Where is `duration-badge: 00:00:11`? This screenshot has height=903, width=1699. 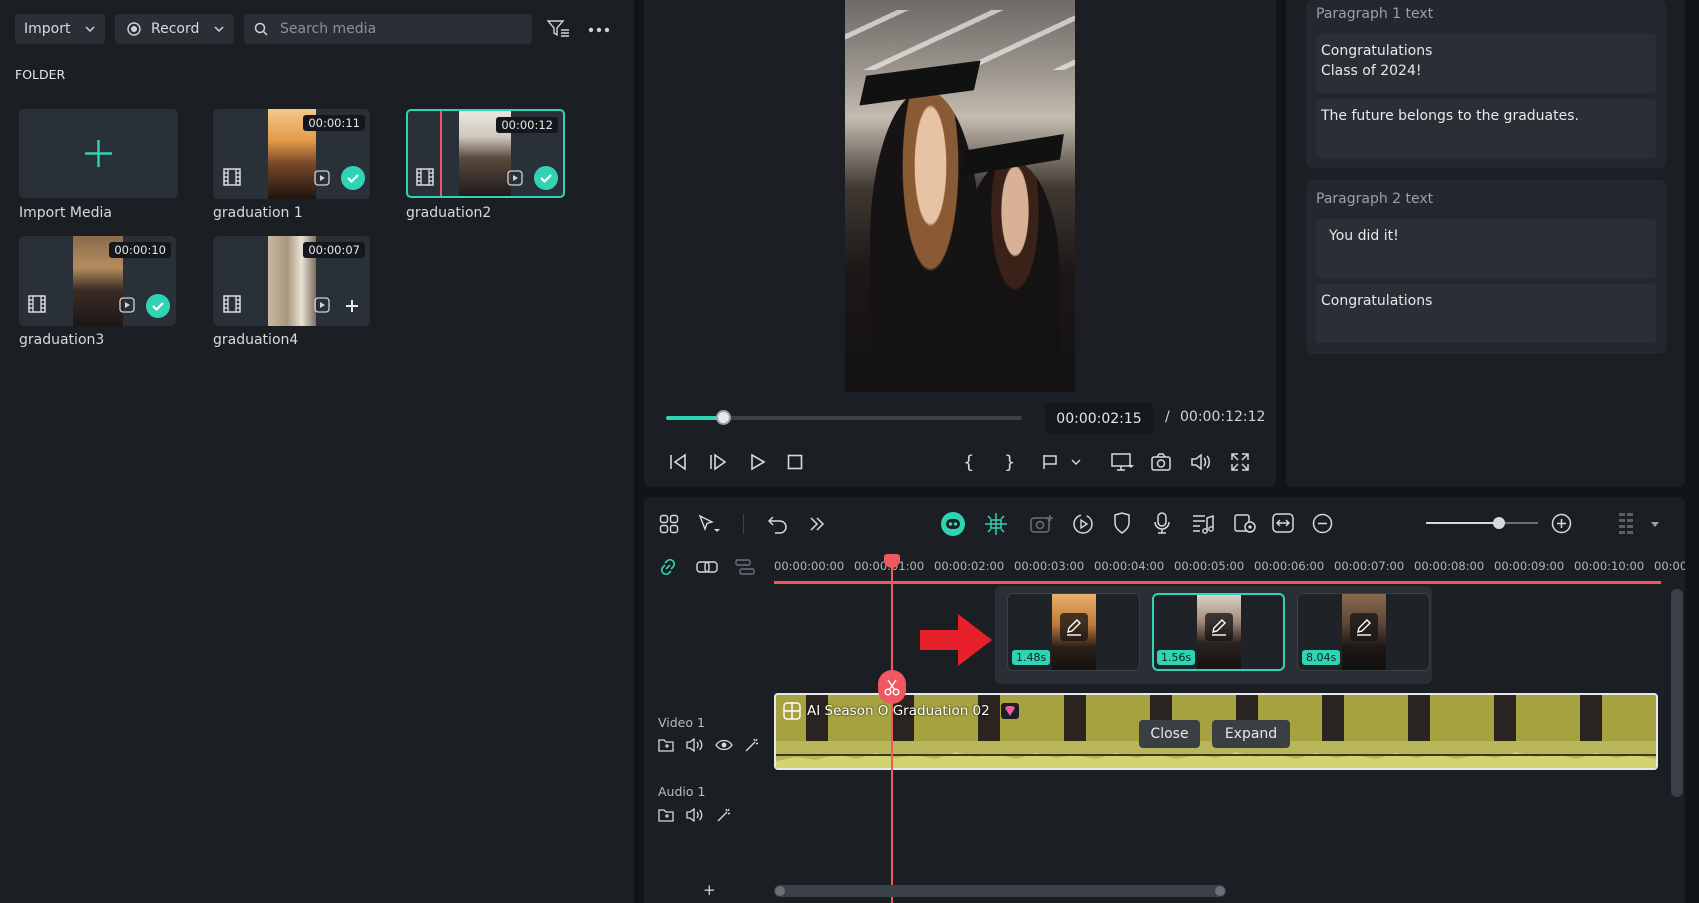 duration-badge: 00:00:11 is located at coordinates (334, 123).